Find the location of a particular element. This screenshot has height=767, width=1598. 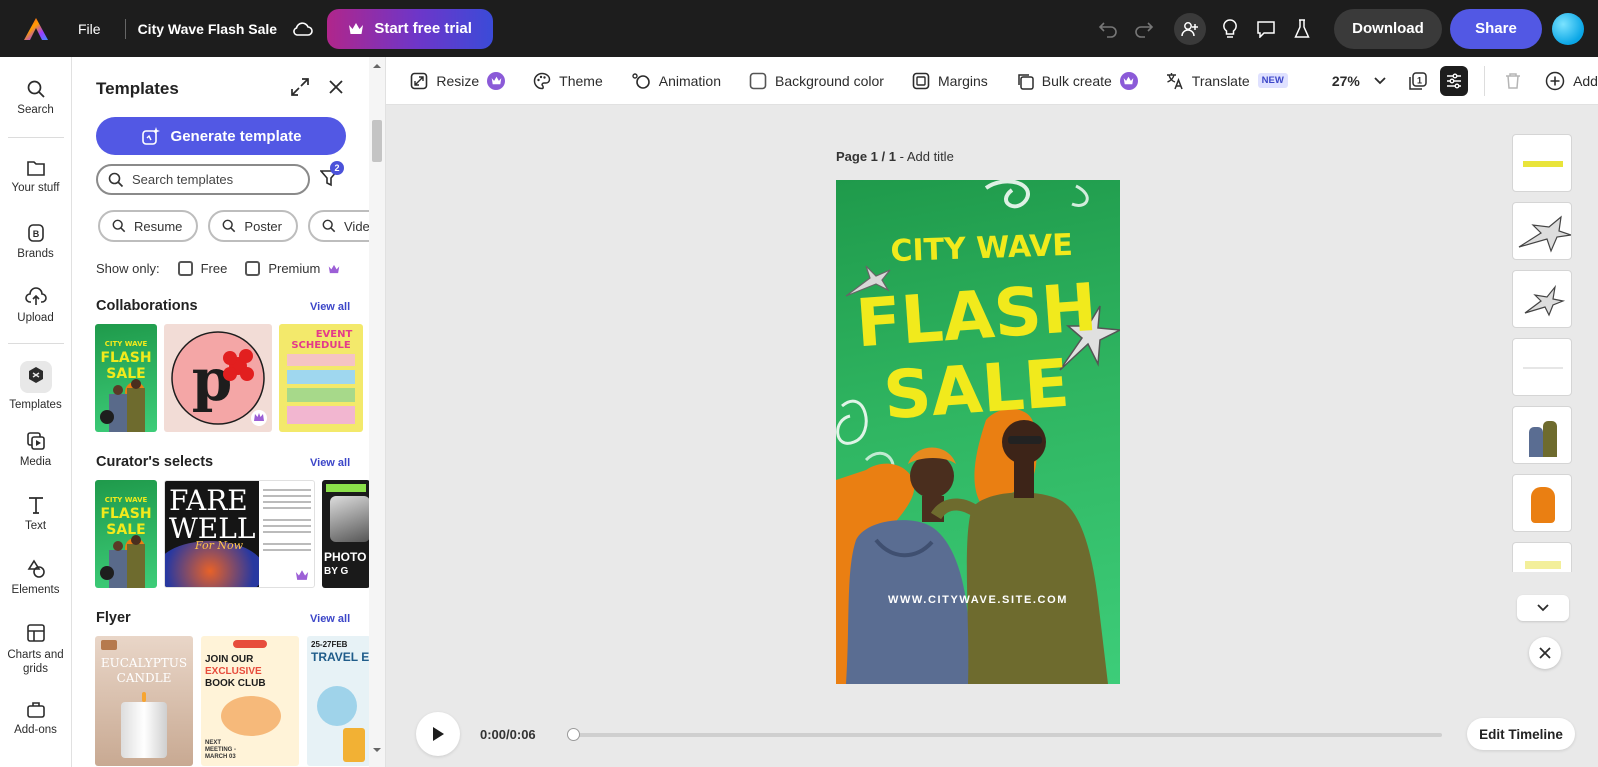

zoom-control: 27% is located at coordinates (1359, 81).